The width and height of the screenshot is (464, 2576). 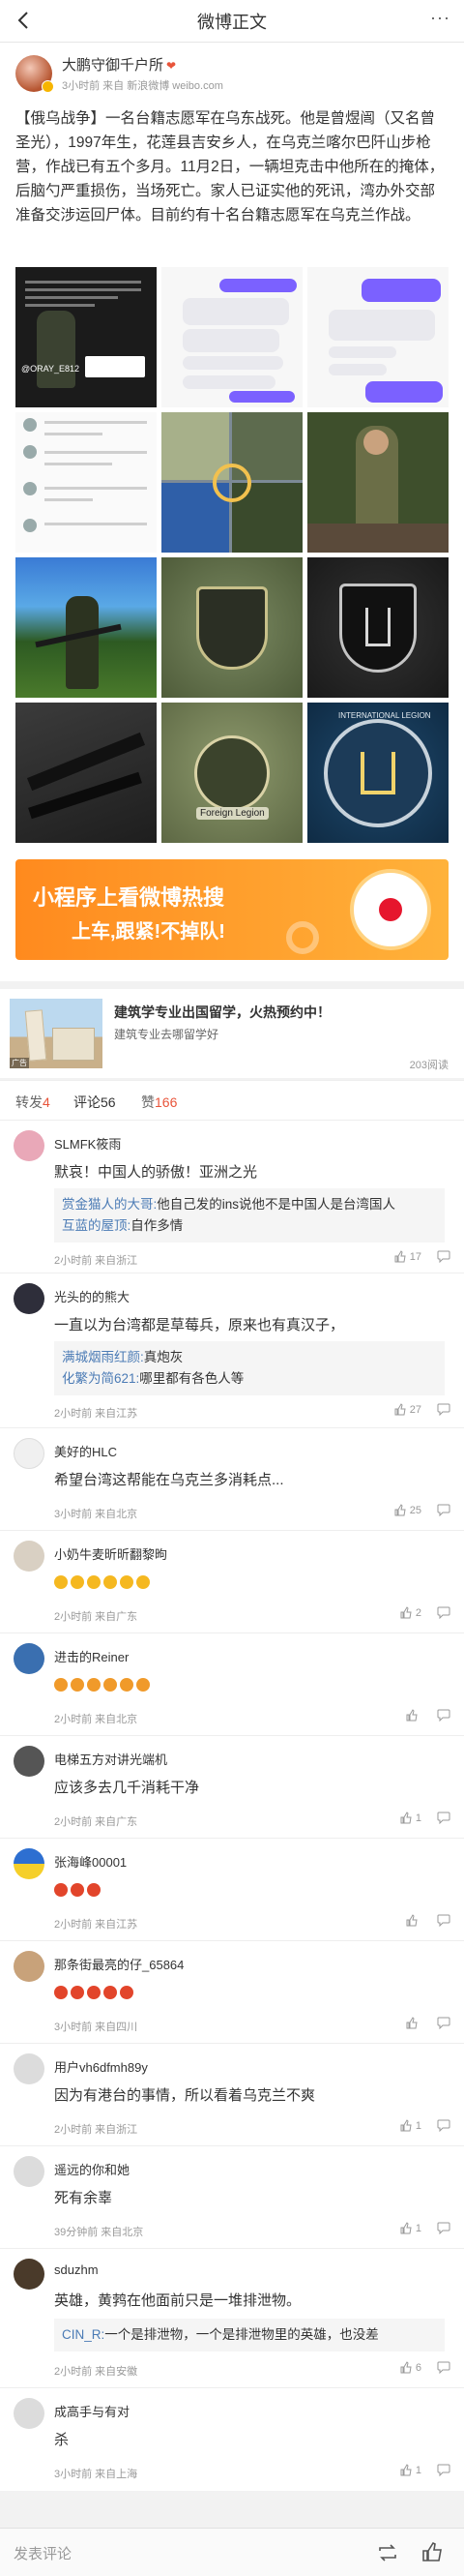 What do you see at coordinates (103, 1357) in the screenshot?
I see `reply-user: 满城烟雨红颜:` at bounding box center [103, 1357].